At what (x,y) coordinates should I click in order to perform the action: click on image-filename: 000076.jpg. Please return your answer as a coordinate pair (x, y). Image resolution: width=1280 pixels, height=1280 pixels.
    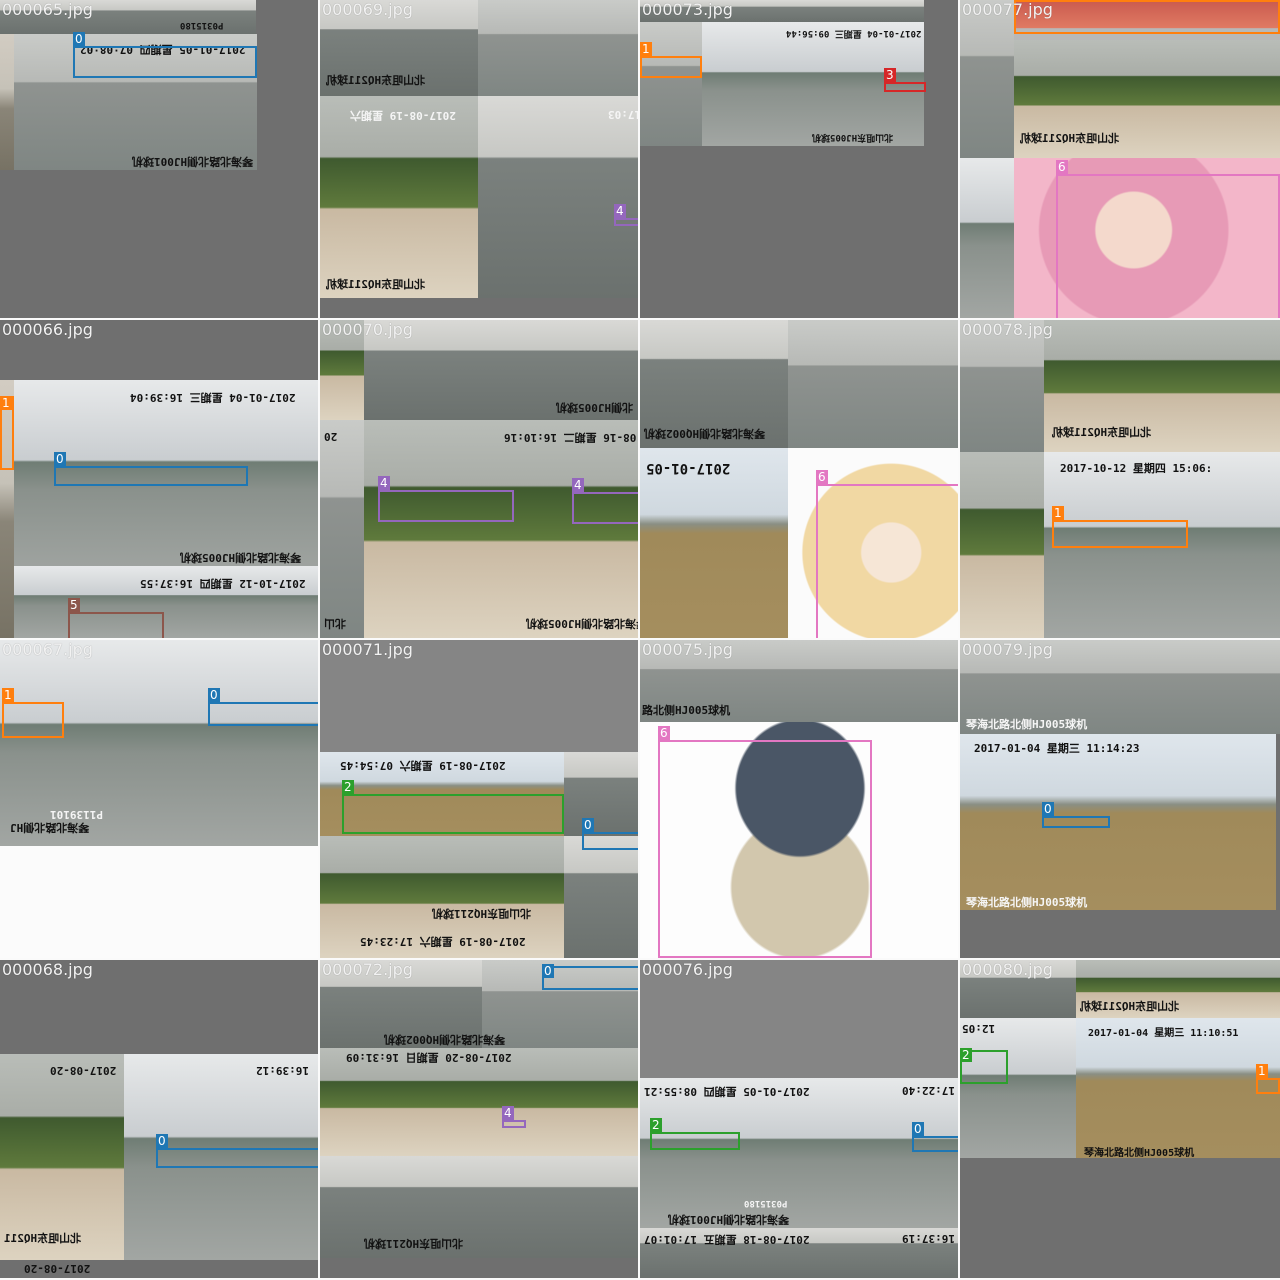
    Looking at the image, I should click on (687, 969).